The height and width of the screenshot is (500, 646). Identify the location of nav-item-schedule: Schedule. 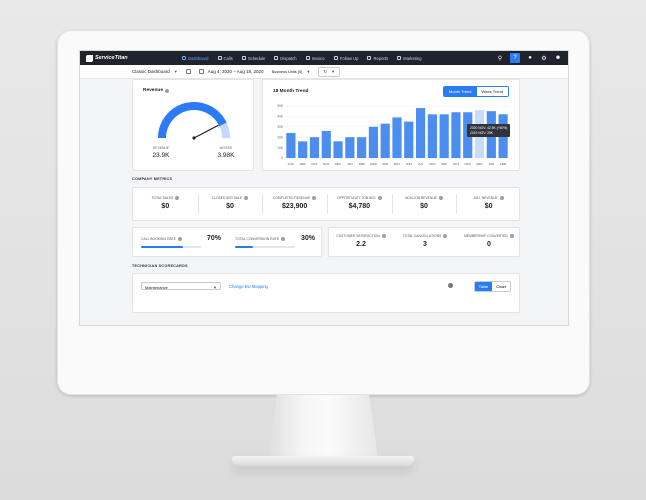
(253, 58).